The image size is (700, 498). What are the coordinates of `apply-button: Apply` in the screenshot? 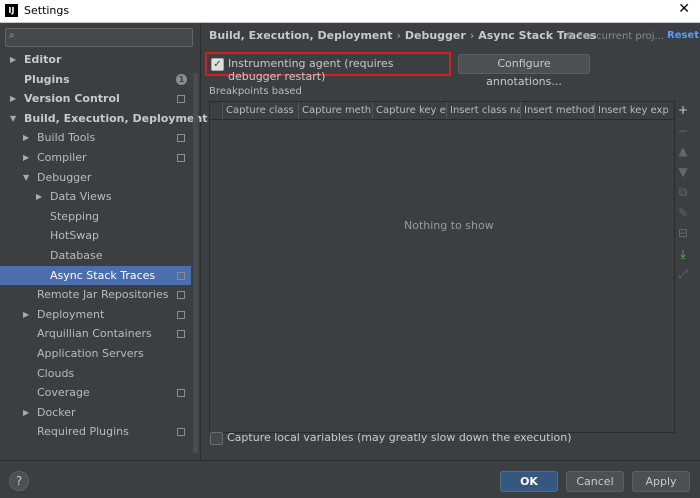 It's located at (661, 481).